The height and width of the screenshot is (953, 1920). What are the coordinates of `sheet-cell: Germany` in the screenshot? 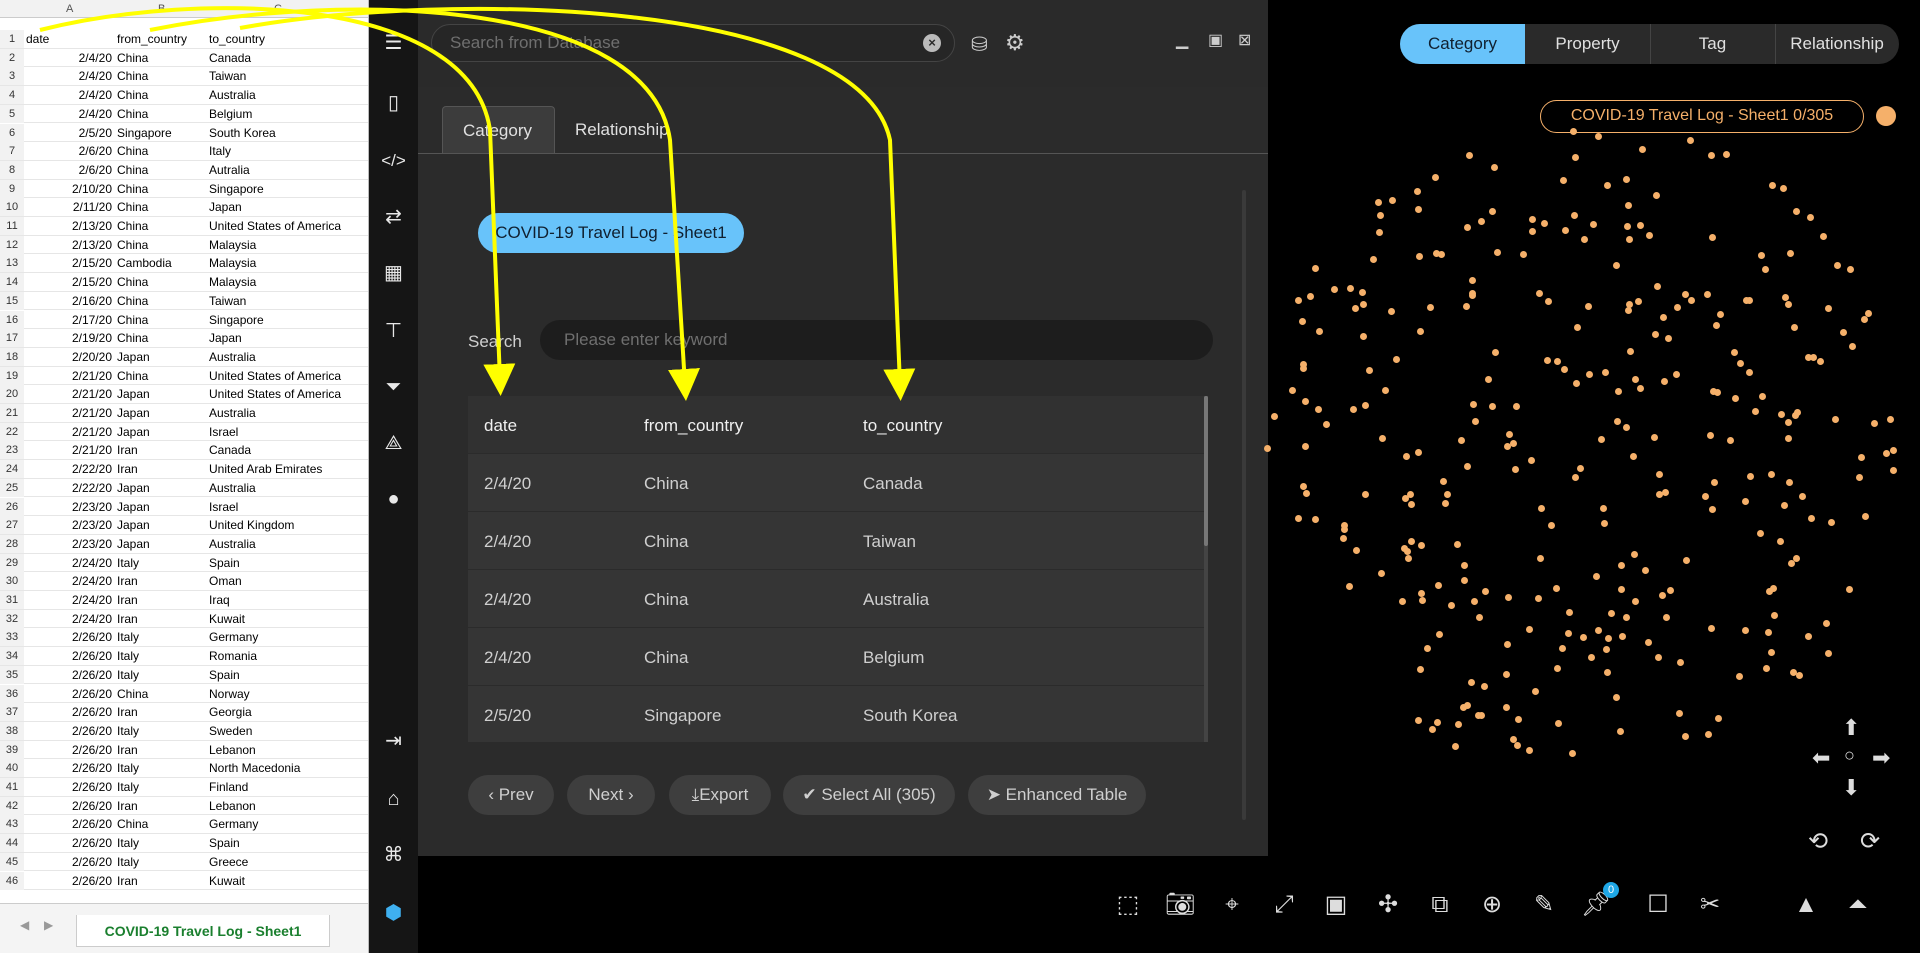 It's located at (288, 637).